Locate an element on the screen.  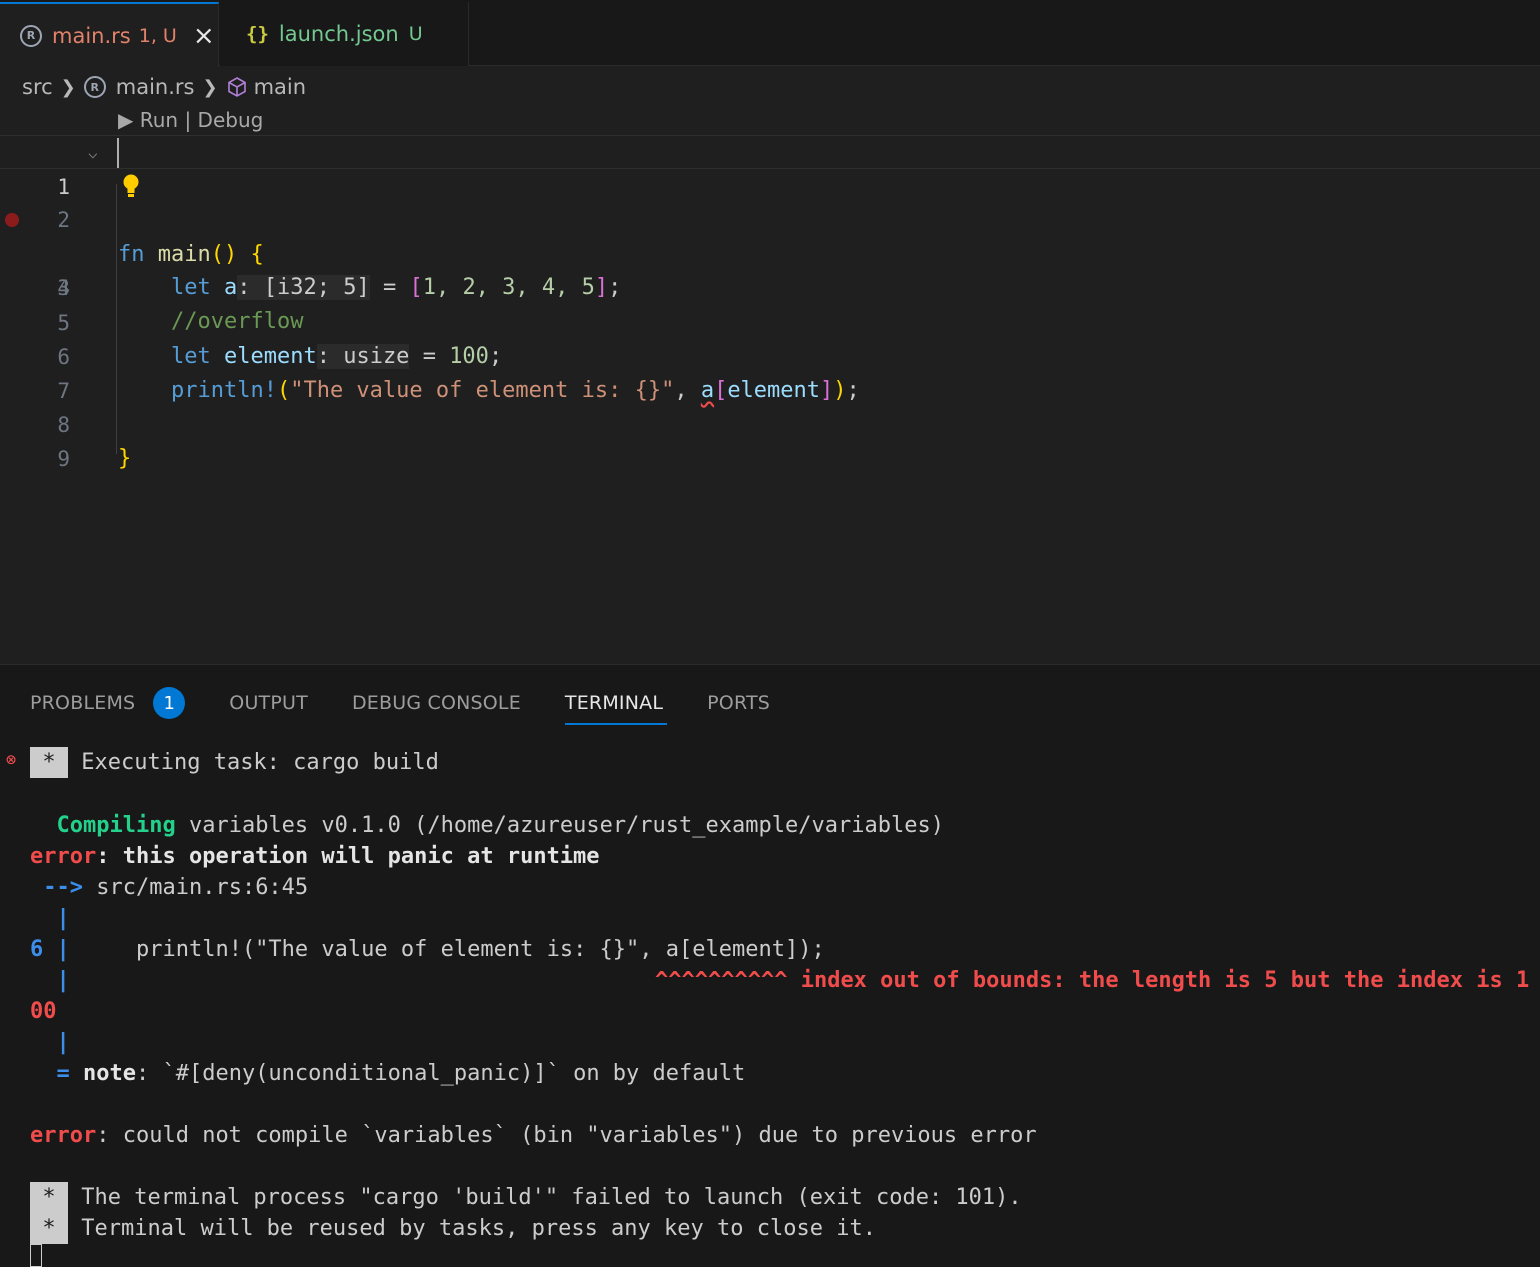
breadcrumb: src ❯ R main.rs ❯ main is located at coordinates (164, 87).